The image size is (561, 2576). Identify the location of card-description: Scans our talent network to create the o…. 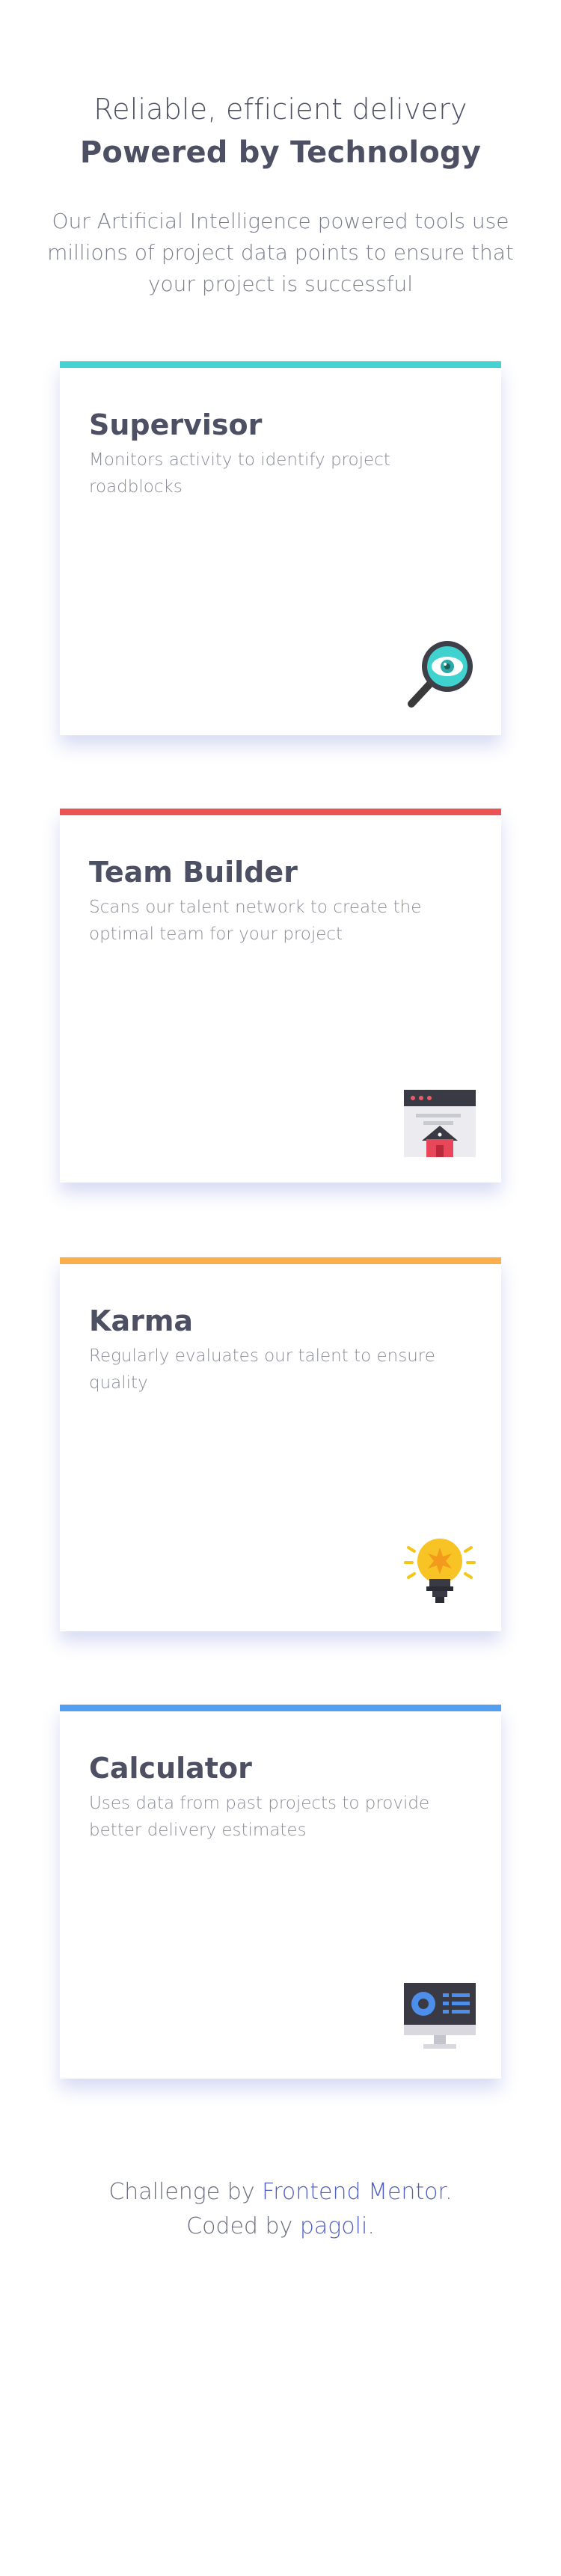
(255, 921).